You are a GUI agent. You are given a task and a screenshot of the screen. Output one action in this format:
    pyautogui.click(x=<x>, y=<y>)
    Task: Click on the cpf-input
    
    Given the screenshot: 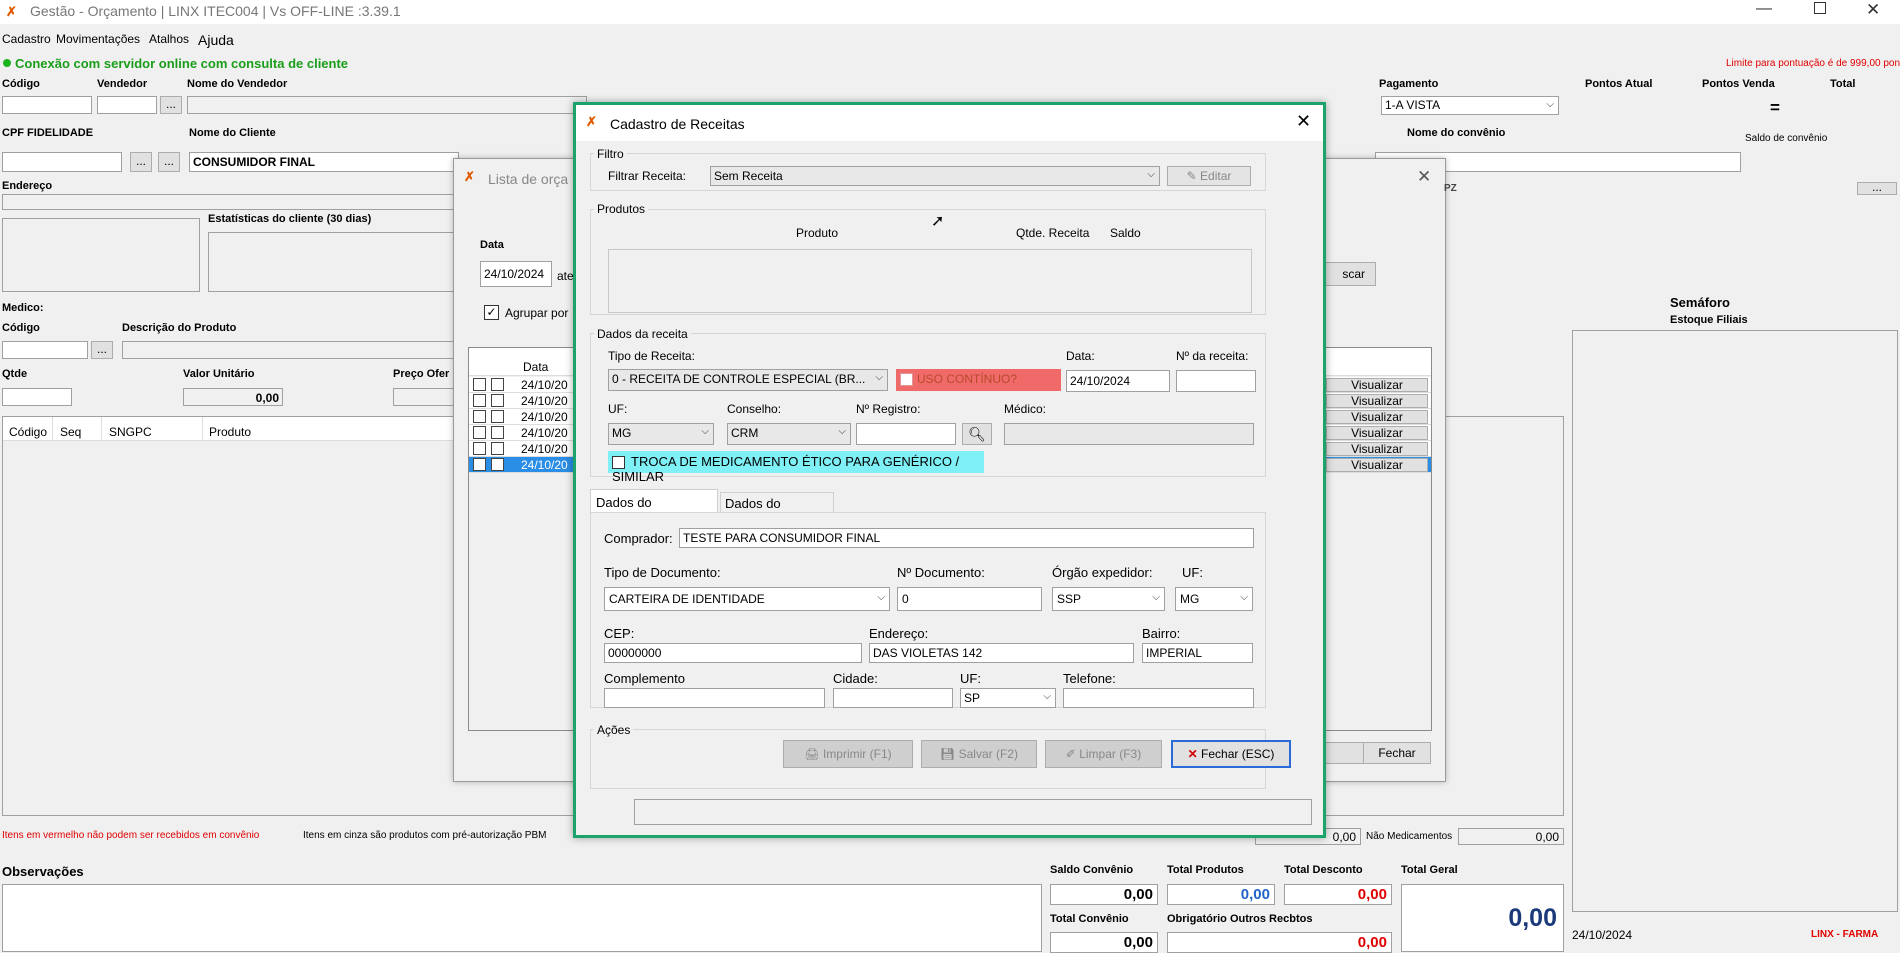 What is the action you would take?
    pyautogui.click(x=62, y=162)
    